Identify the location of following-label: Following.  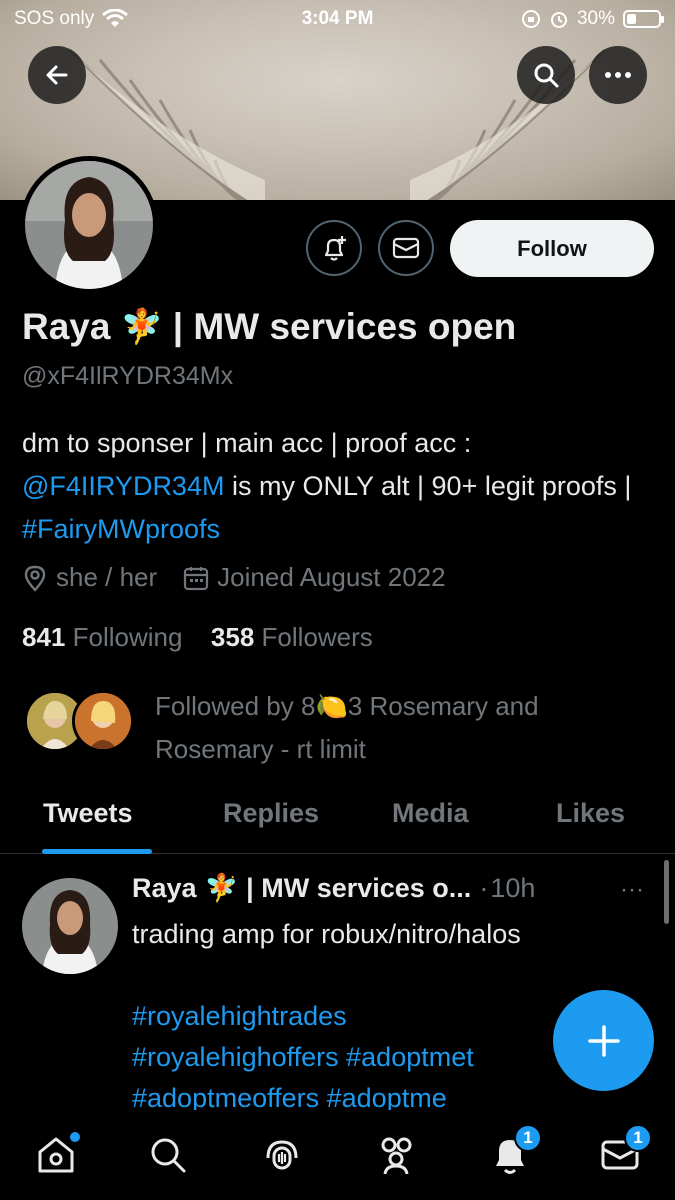
(127, 637).